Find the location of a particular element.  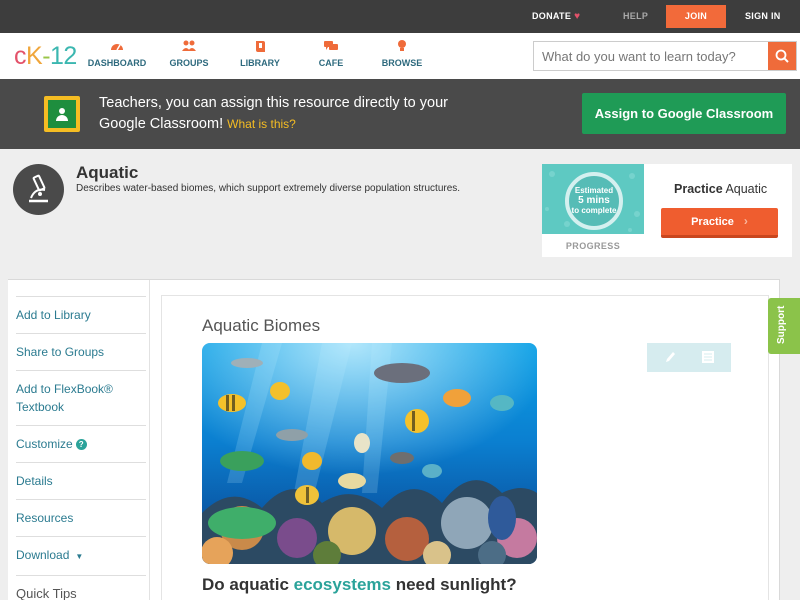

customize-label: Customize is located at coordinates (44, 444).